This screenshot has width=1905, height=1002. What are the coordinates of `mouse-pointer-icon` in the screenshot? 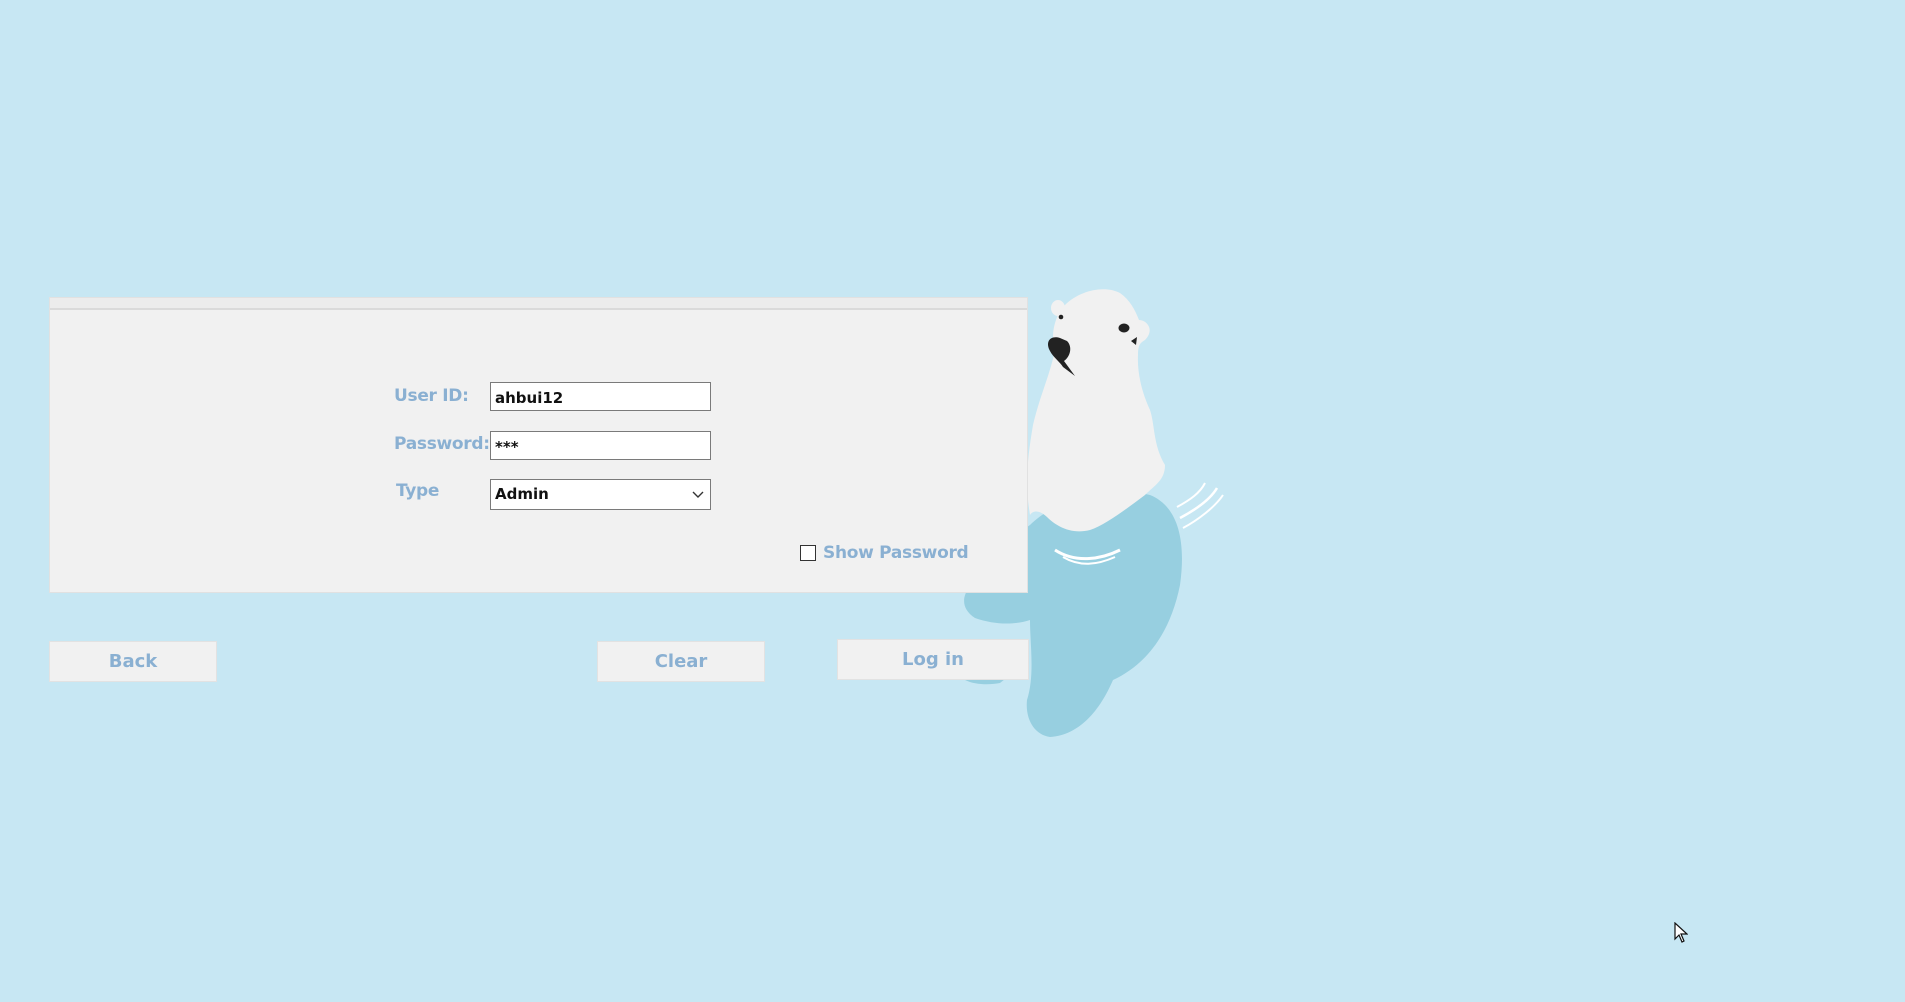 It's located at (1681, 932).